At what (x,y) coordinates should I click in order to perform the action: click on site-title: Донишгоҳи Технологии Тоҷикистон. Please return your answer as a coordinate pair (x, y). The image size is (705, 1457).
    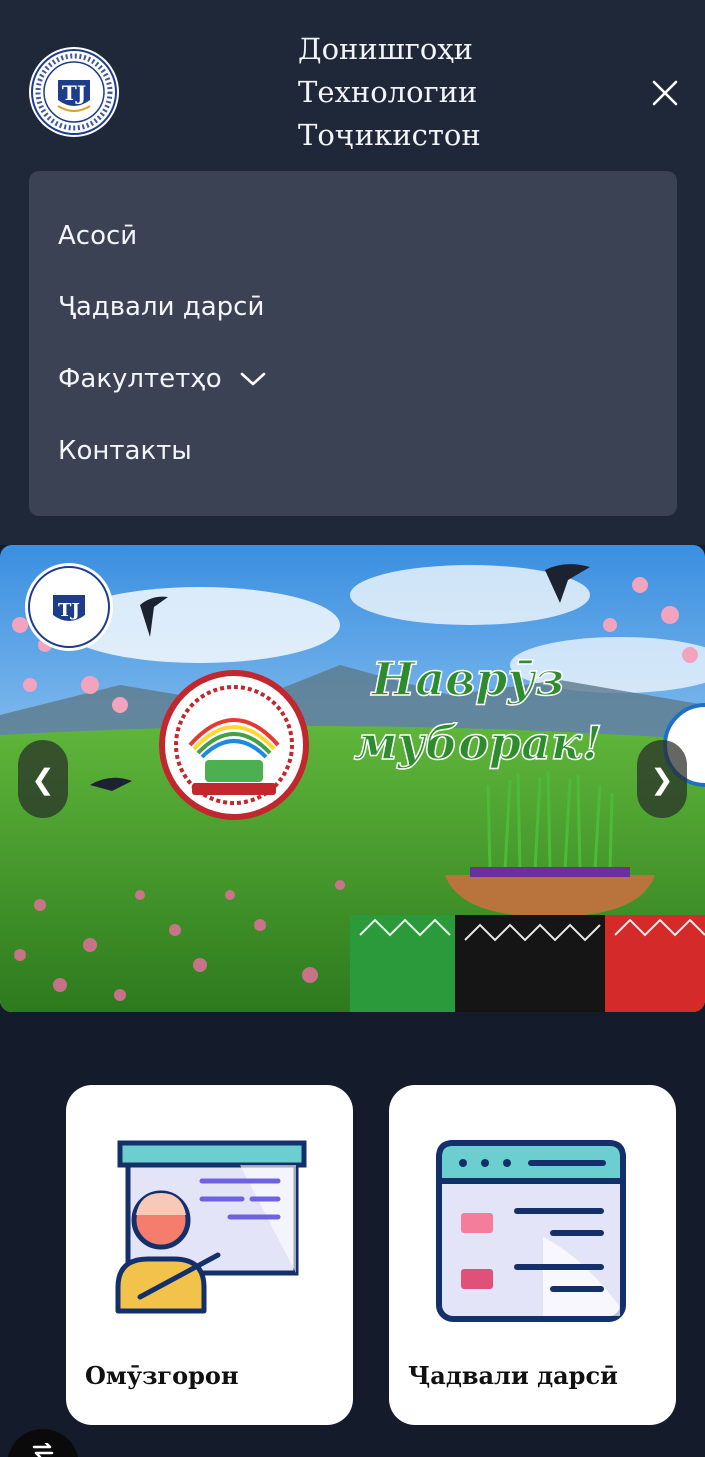
    Looking at the image, I should click on (428, 92).